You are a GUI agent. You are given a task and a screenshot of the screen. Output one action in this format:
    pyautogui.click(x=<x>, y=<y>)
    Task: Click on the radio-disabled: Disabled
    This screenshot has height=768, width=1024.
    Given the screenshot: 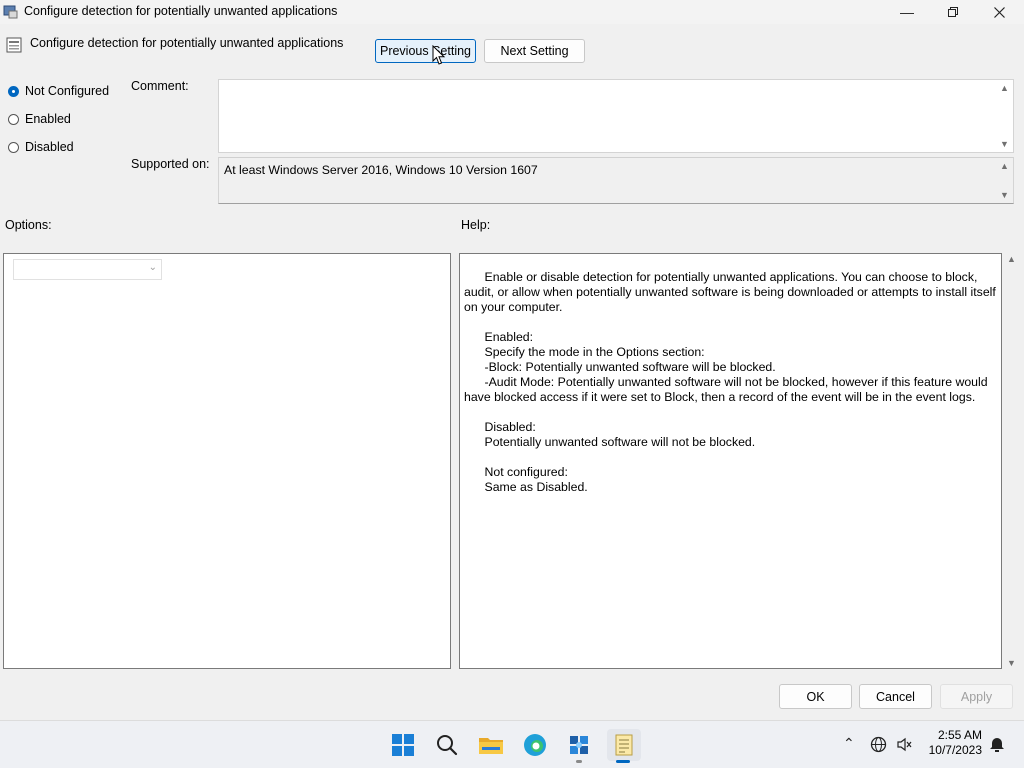 What is the action you would take?
    pyautogui.click(x=41, y=147)
    